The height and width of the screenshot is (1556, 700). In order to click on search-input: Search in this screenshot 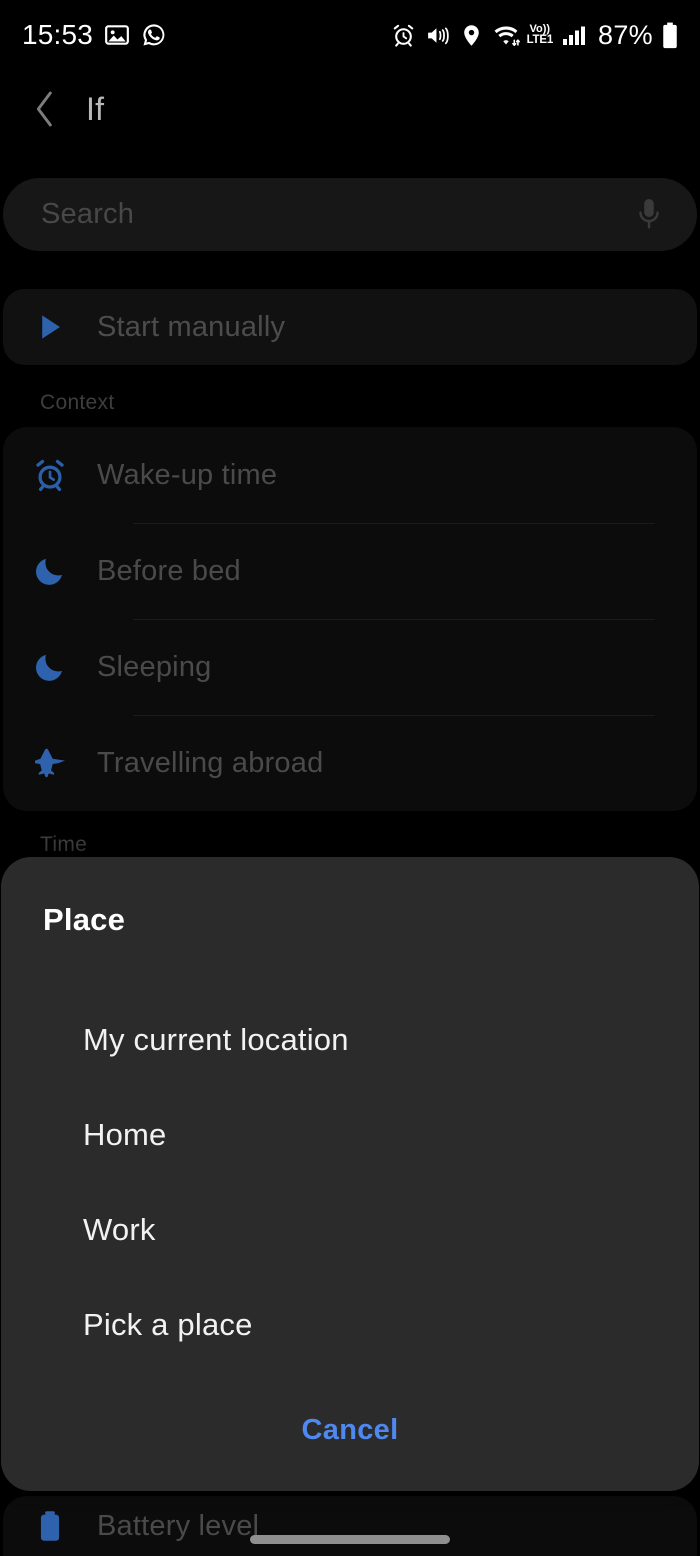, I will do `click(87, 214)`.